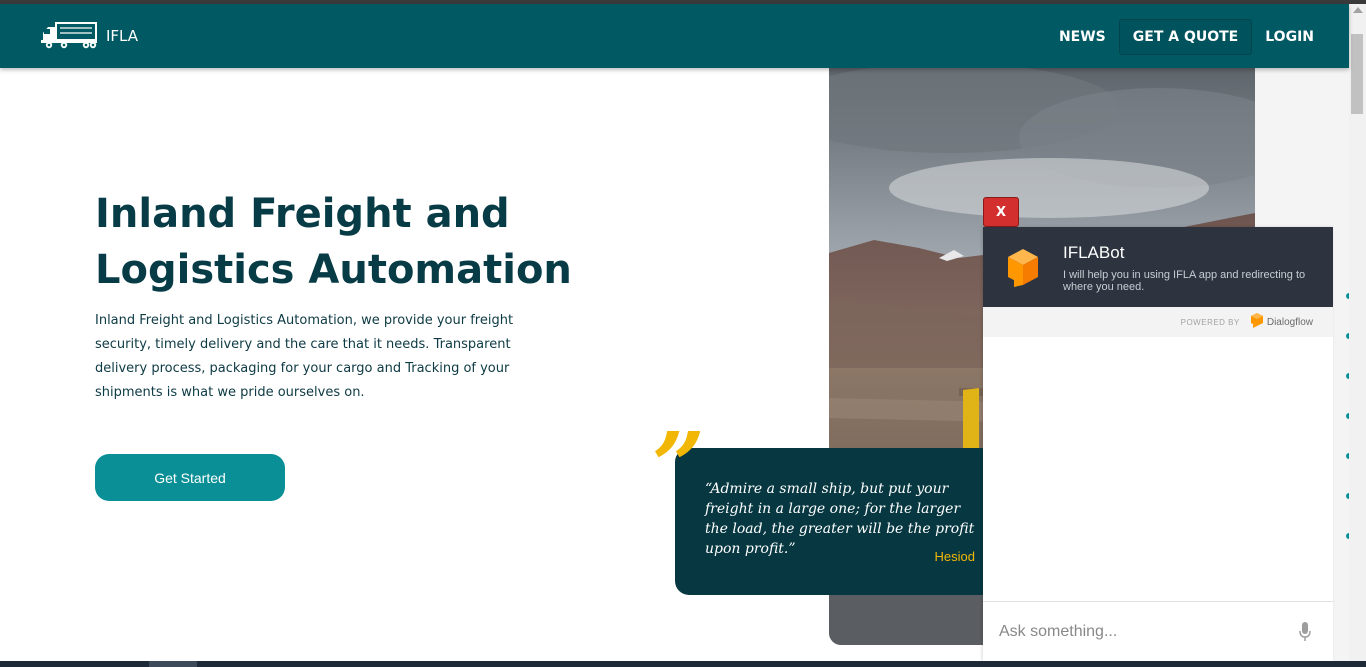  I want to click on nav-link-login: LOGIN, so click(1289, 37).